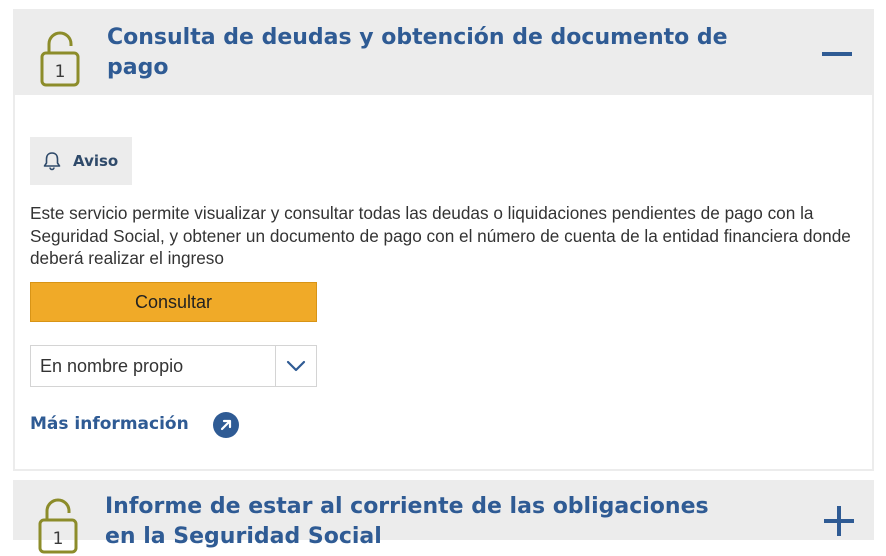 Image resolution: width=886 pixels, height=556 pixels. Describe the element at coordinates (275, 366) in the screenshot. I see `select-divider` at that location.